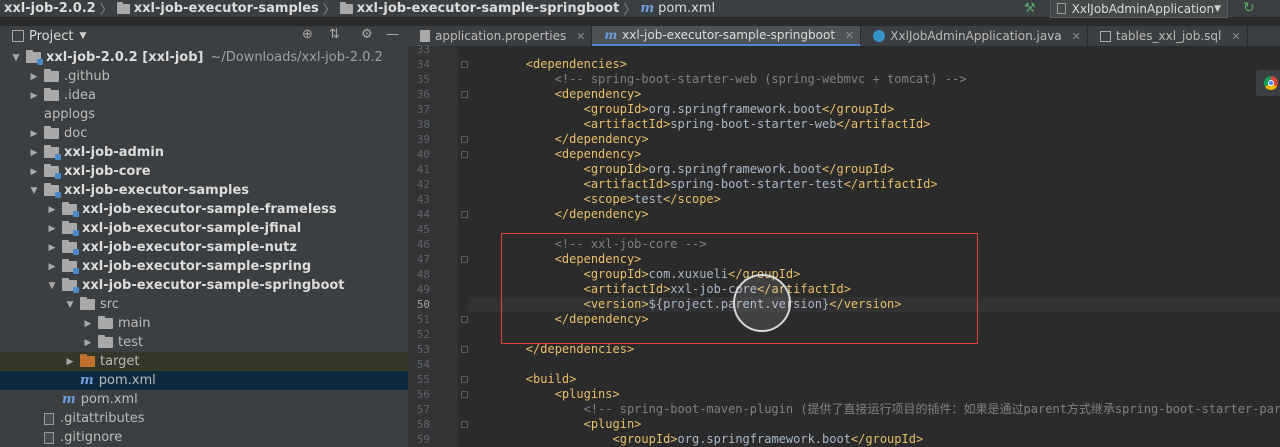 Image resolution: width=1280 pixels, height=447 pixels. Describe the element at coordinates (367, 34) in the screenshot. I see `gear-icon: ⚙` at that location.